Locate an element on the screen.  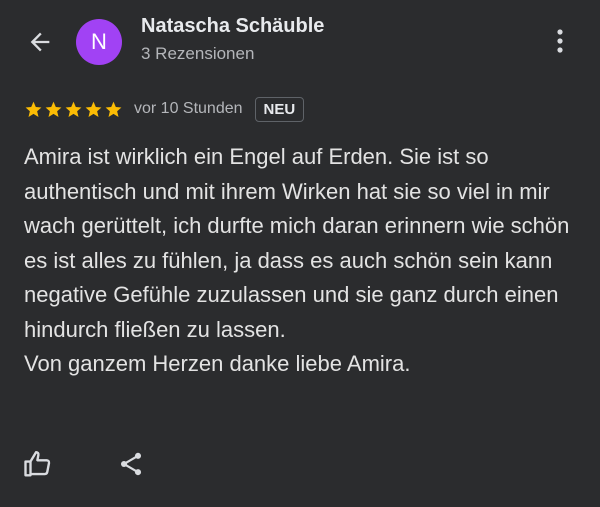
thumb-up-icon is located at coordinates (37, 463).